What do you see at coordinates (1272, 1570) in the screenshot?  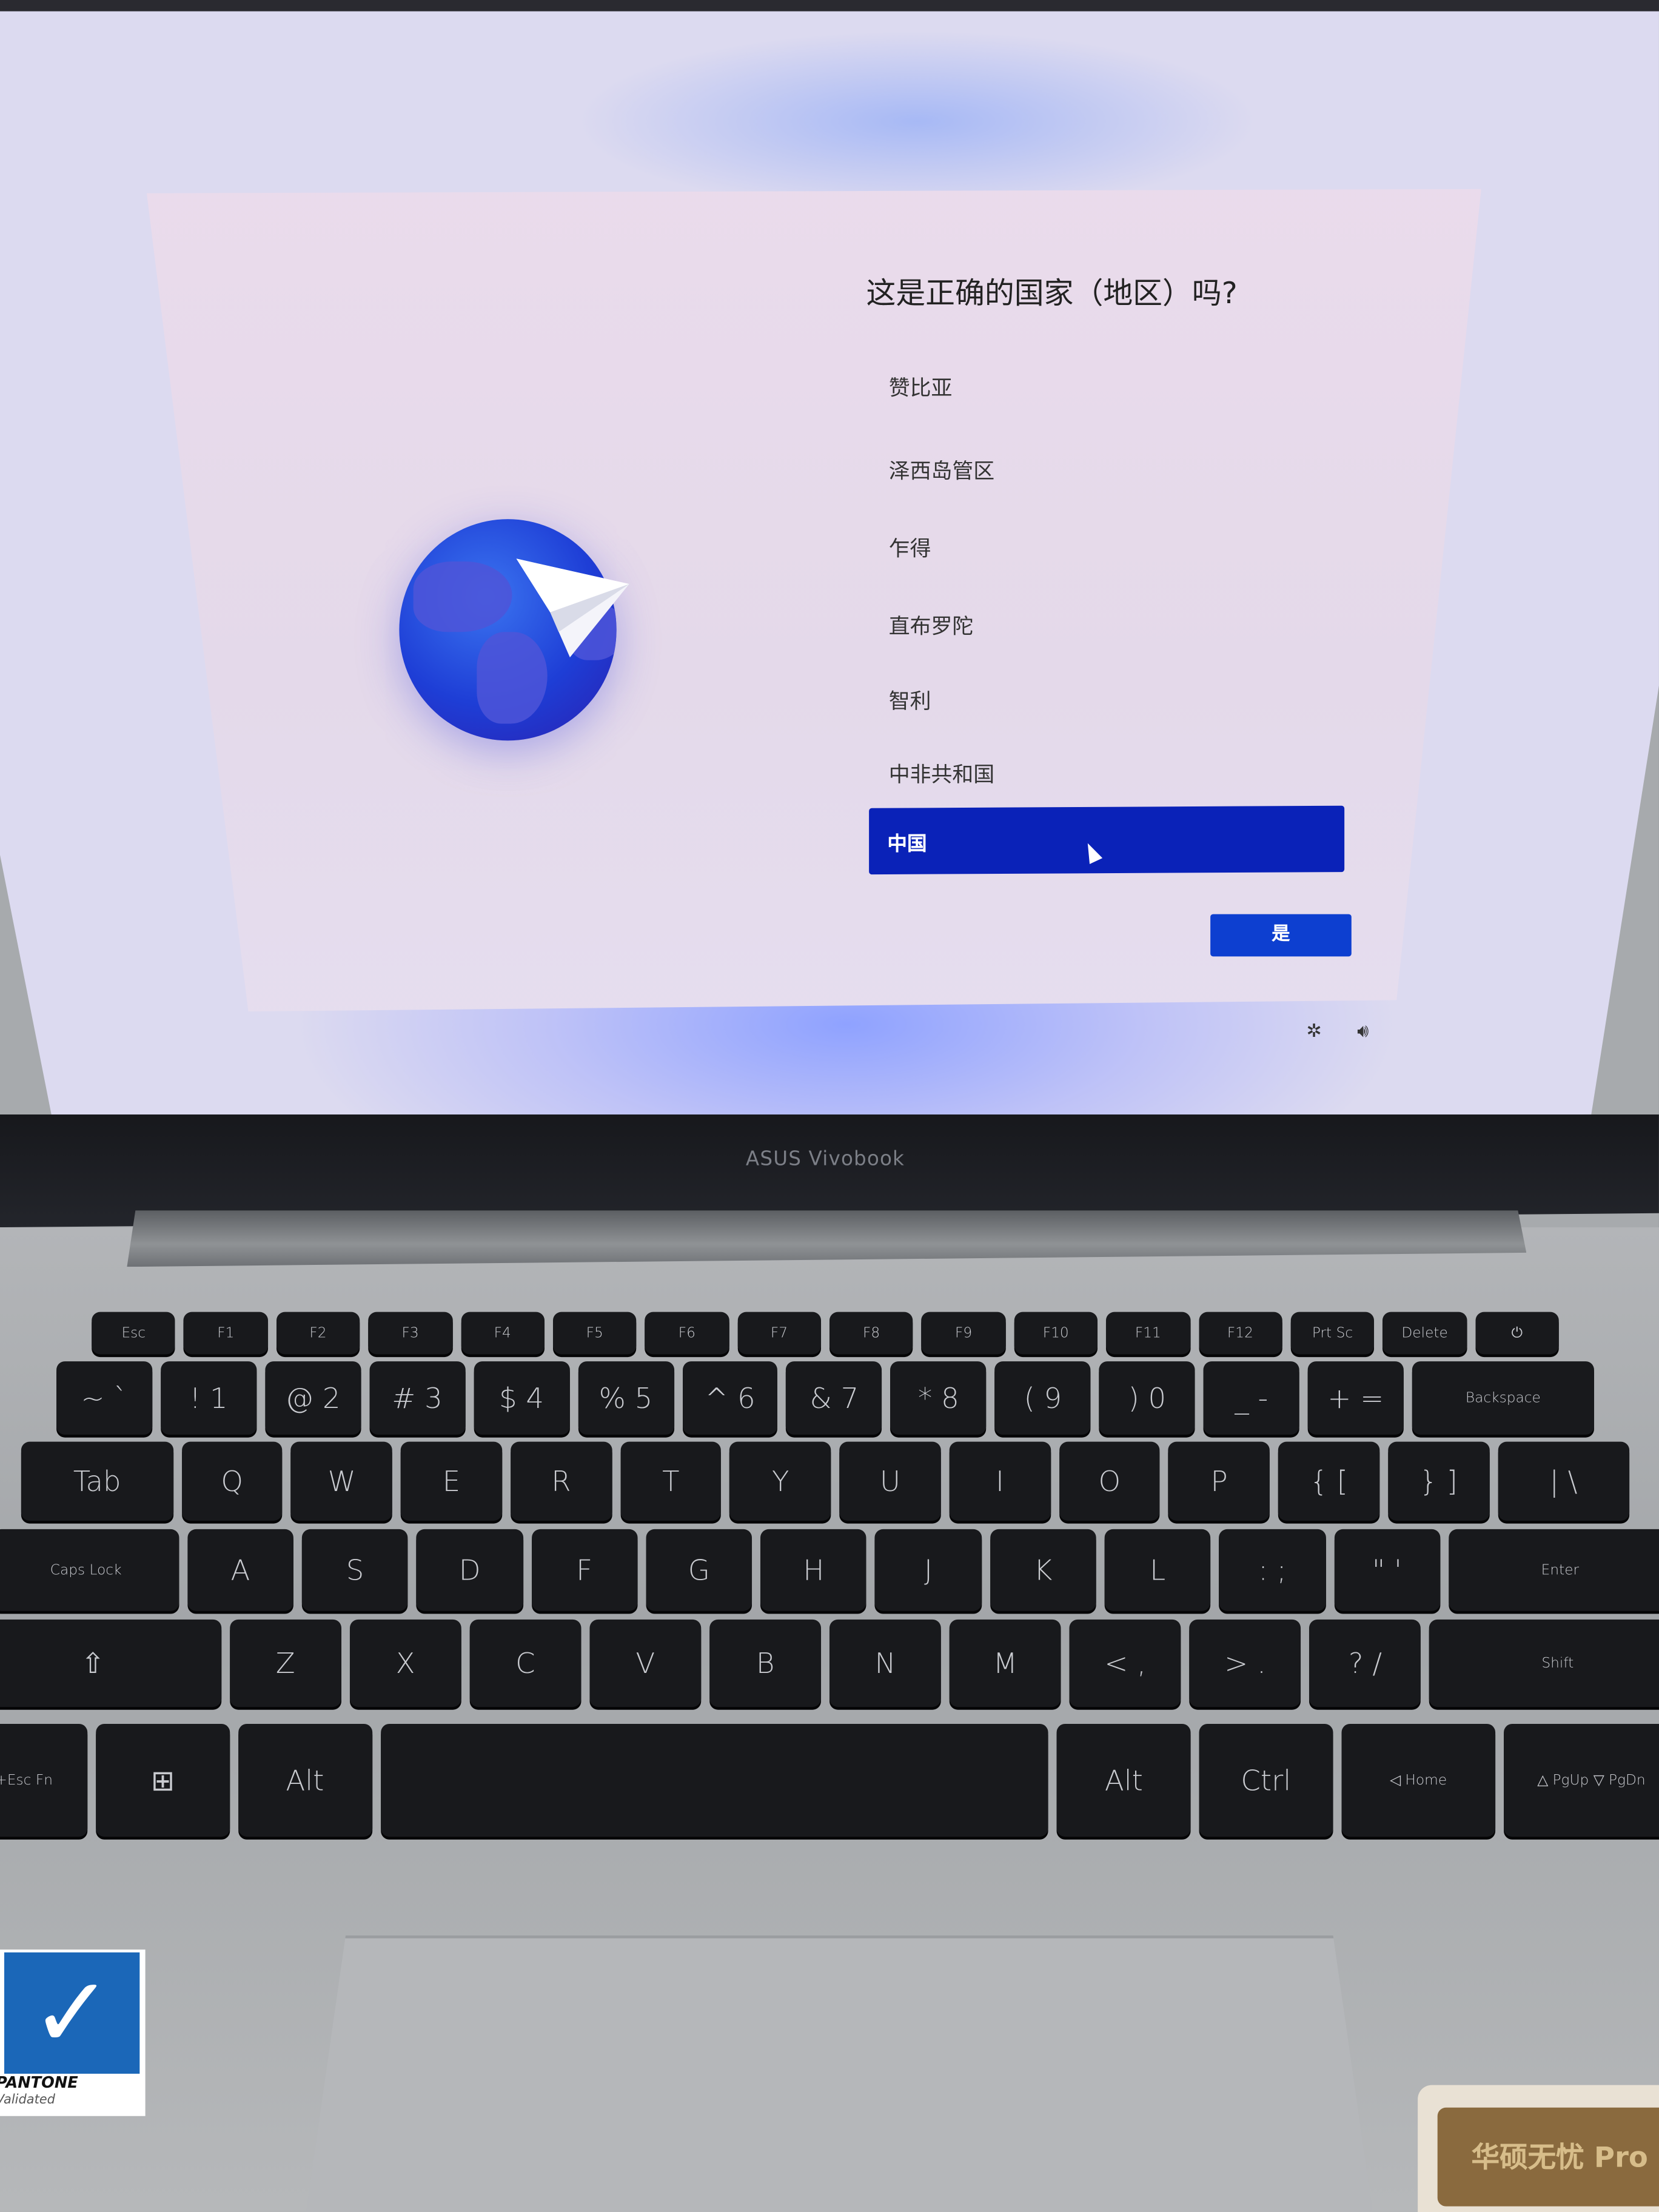 I see `key: : ;` at bounding box center [1272, 1570].